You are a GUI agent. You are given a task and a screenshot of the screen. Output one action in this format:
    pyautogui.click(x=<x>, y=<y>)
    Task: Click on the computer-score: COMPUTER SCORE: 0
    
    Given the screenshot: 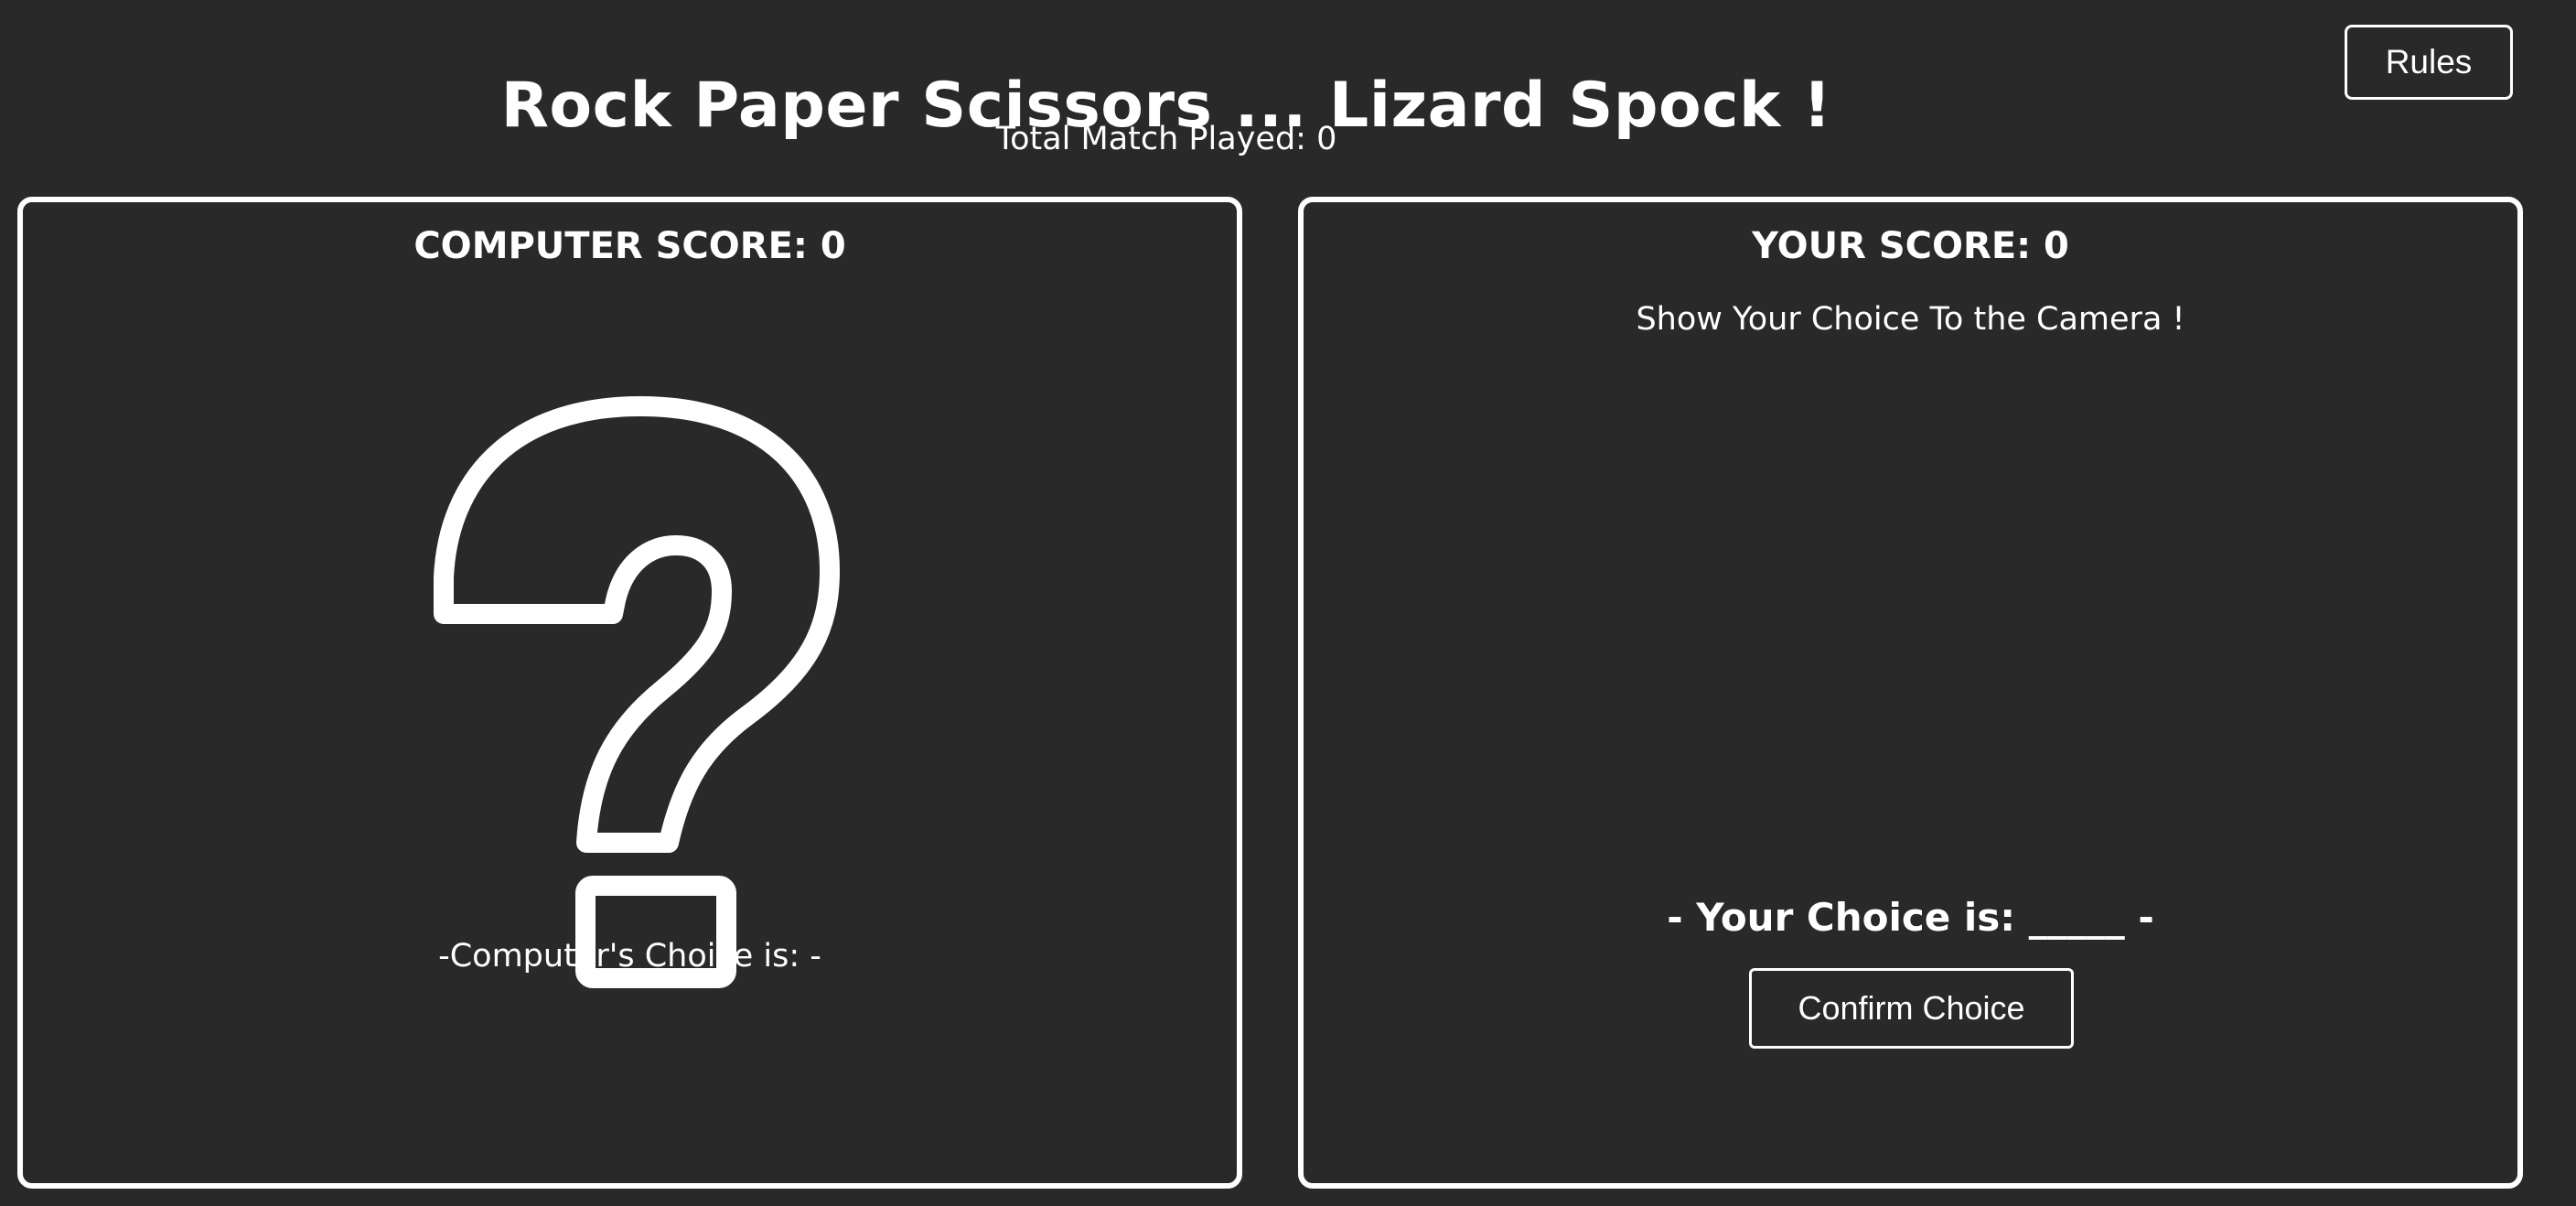 What is the action you would take?
    pyautogui.click(x=629, y=246)
    